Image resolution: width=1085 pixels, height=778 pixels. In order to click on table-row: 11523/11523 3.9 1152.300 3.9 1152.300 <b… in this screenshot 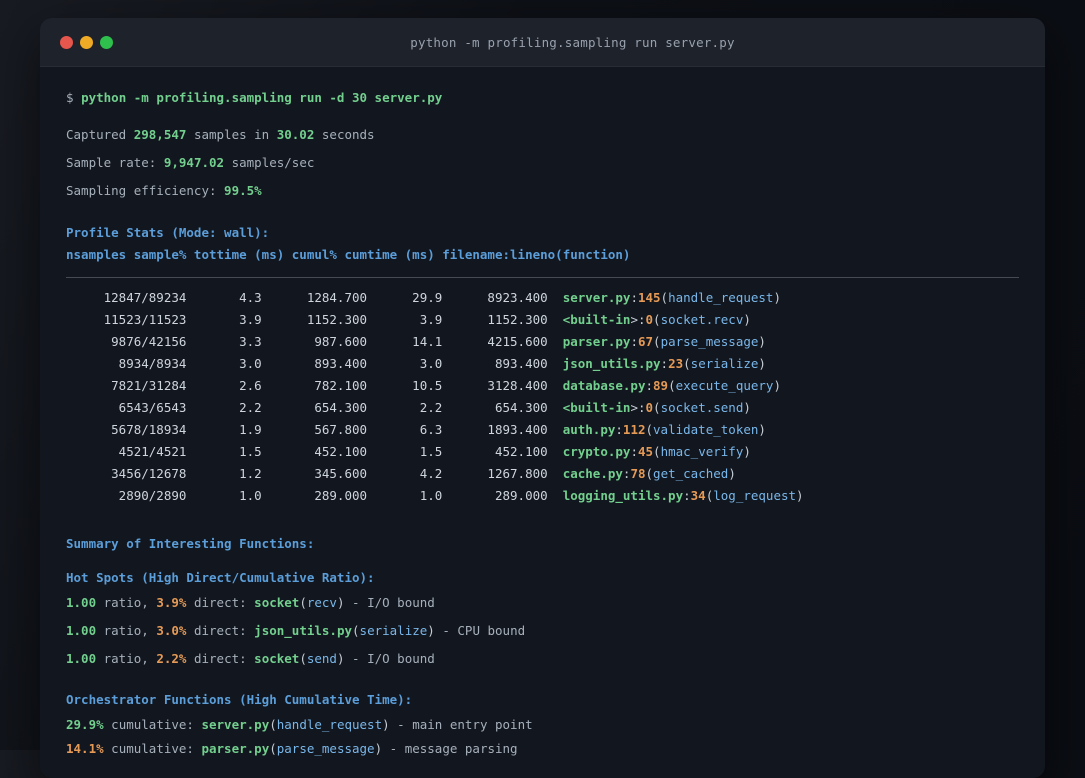, I will do `click(408, 319)`.